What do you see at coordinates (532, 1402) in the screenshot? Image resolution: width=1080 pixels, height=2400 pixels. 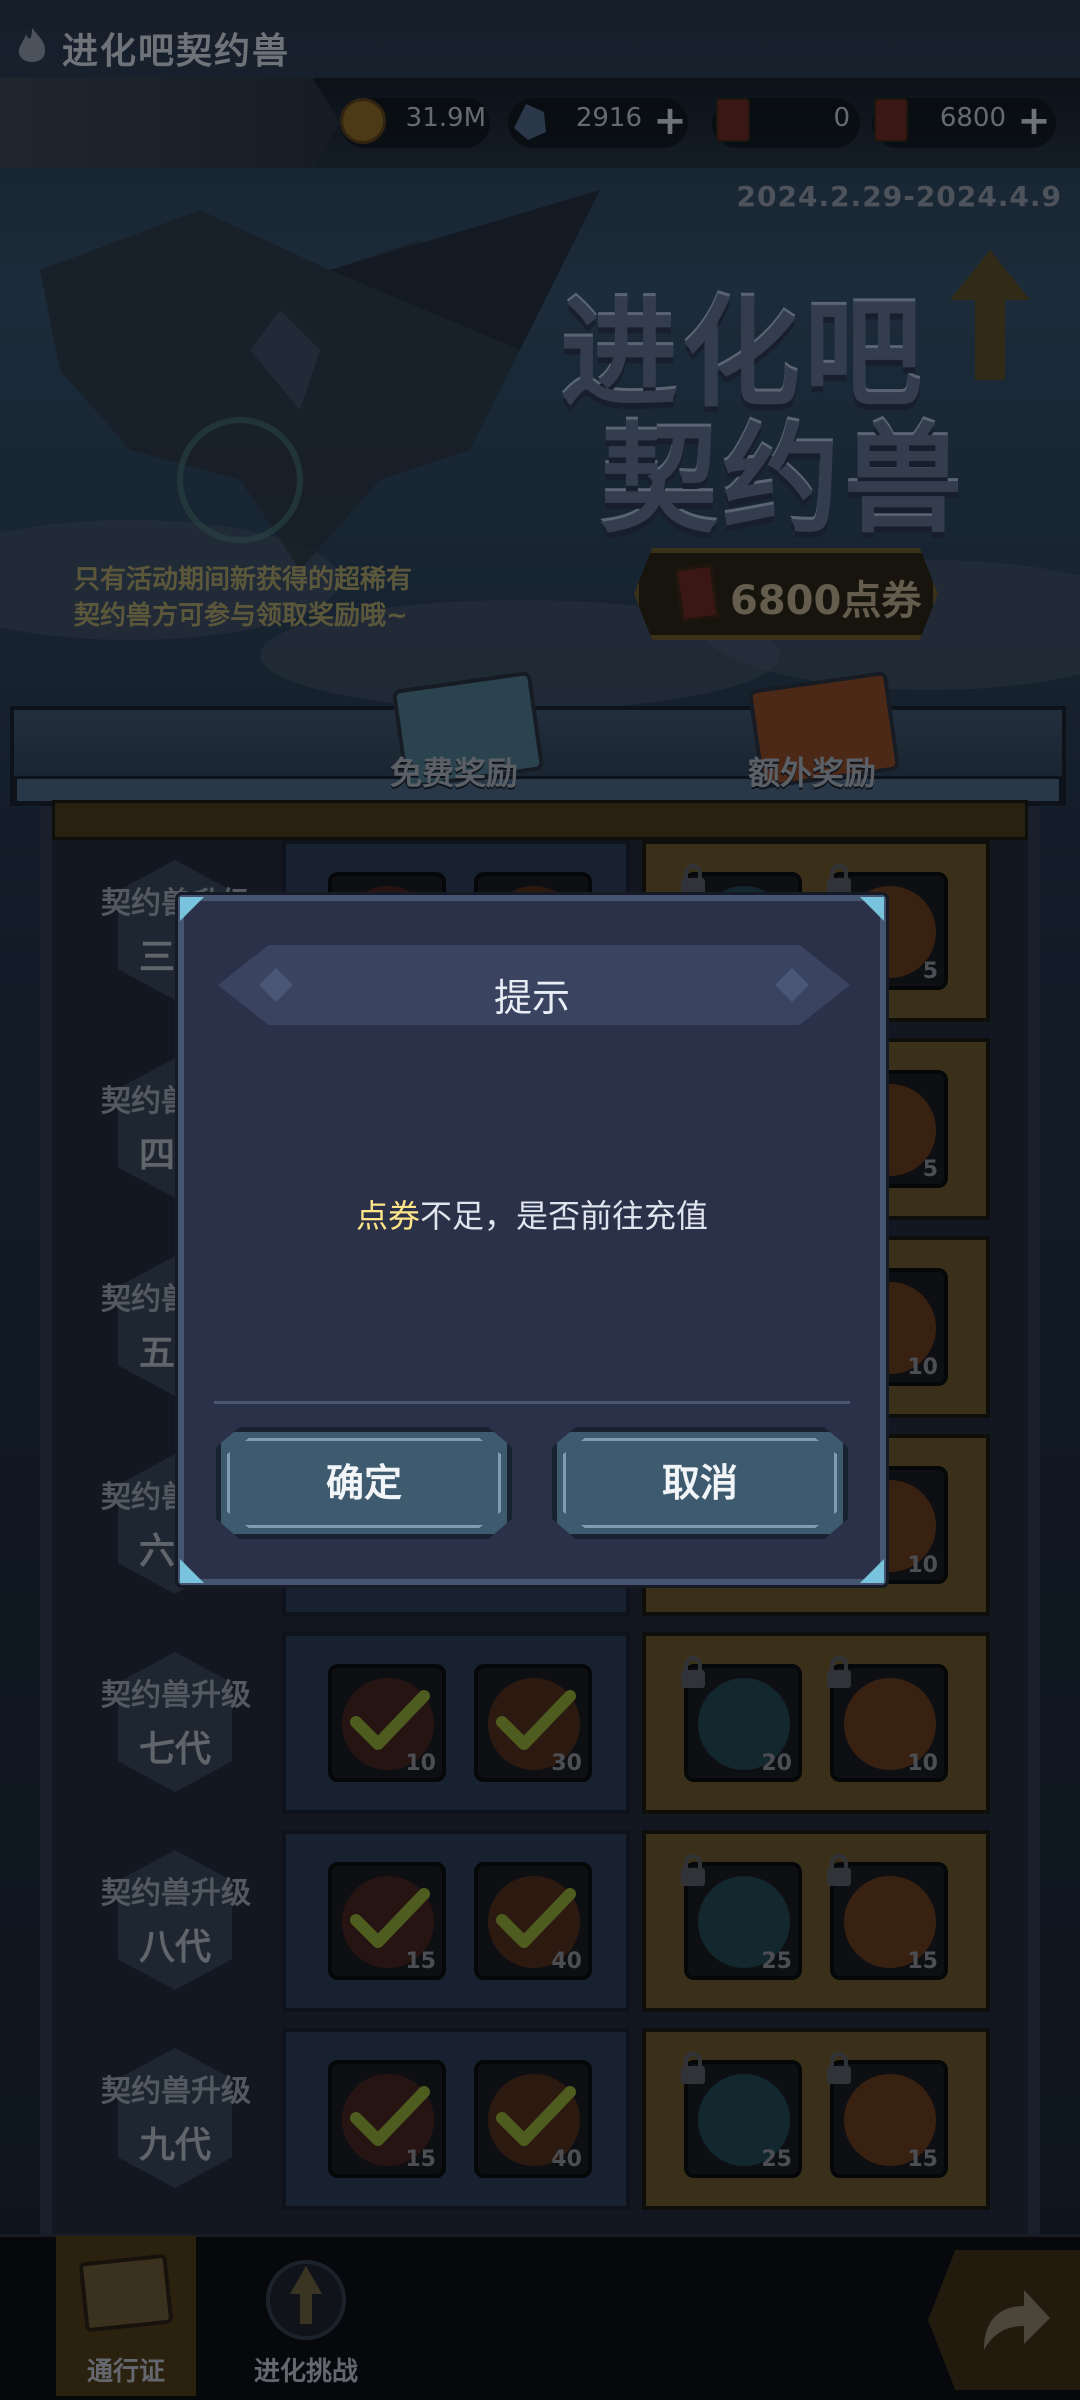 I see `dialog-divider` at bounding box center [532, 1402].